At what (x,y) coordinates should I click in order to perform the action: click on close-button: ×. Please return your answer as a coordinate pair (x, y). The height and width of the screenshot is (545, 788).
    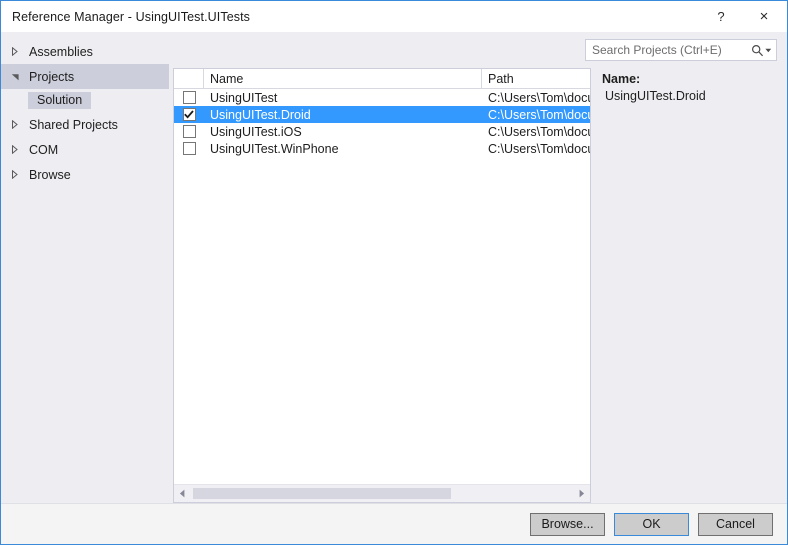
    Looking at the image, I should click on (764, 16).